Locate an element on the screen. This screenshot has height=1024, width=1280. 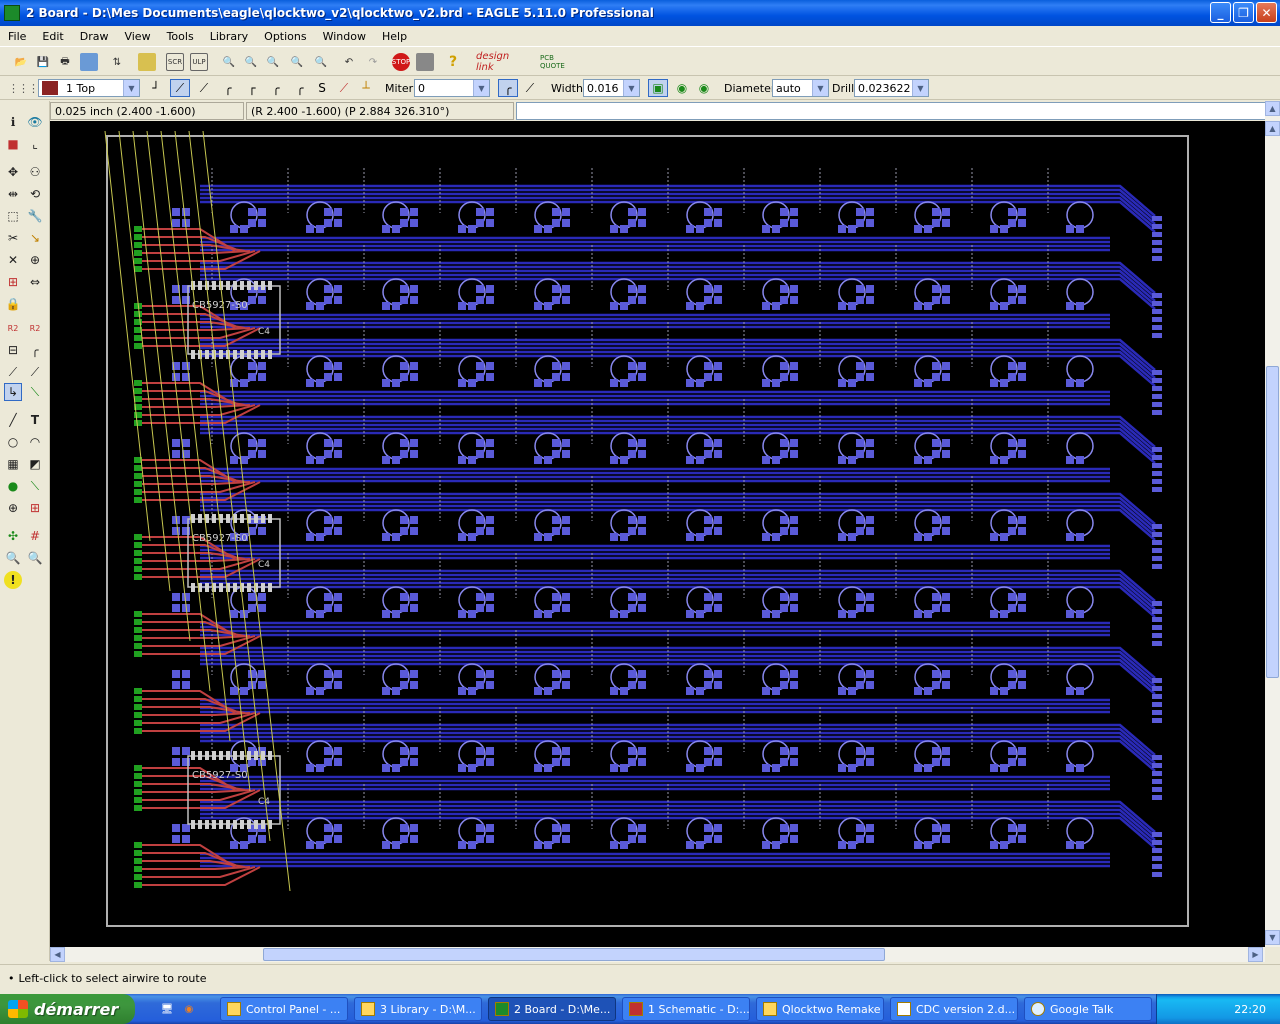
route-icon: ↳ is located at coordinates (13, 392).